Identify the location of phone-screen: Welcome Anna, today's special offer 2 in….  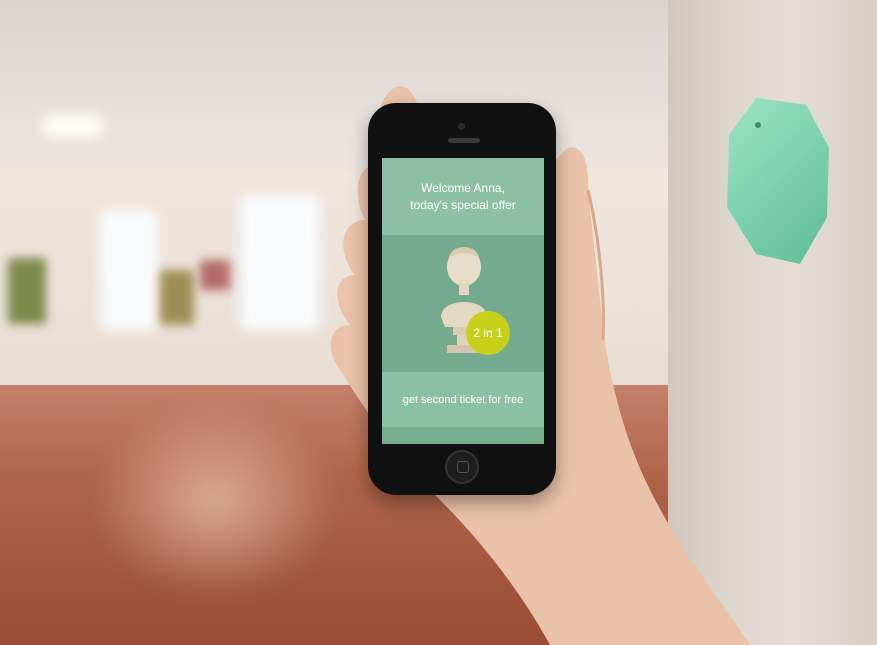
(463, 301).